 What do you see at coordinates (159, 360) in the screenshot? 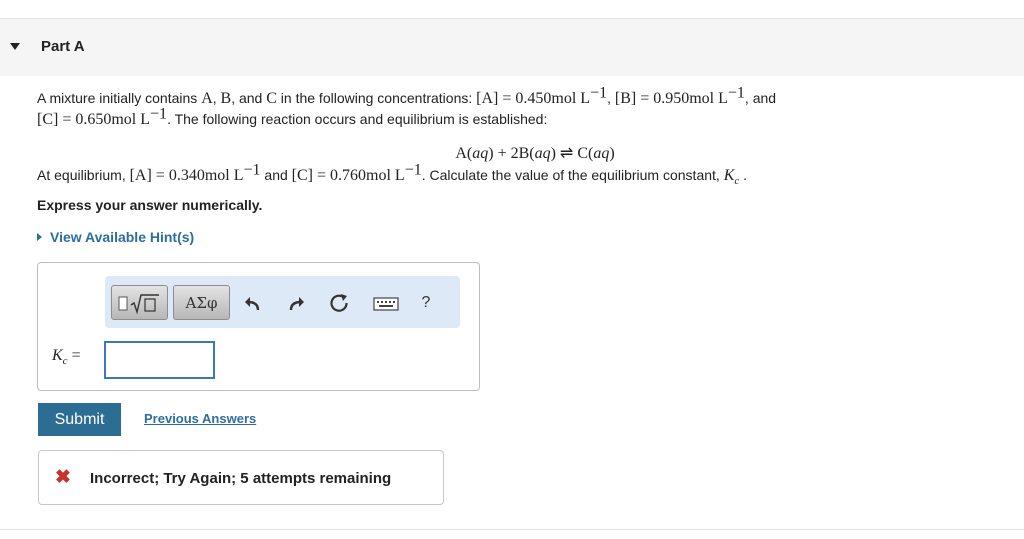
I see `kc-answer-input` at bounding box center [159, 360].